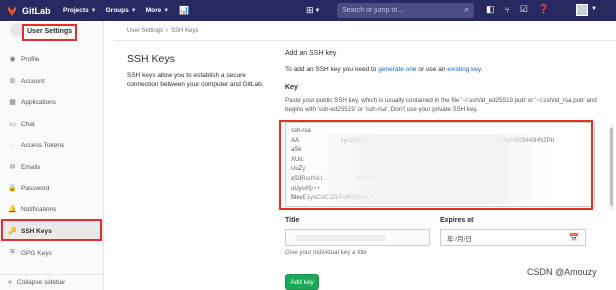 The image size is (616, 290). I want to click on new-item-button: ⊞ ▼, so click(313, 10).